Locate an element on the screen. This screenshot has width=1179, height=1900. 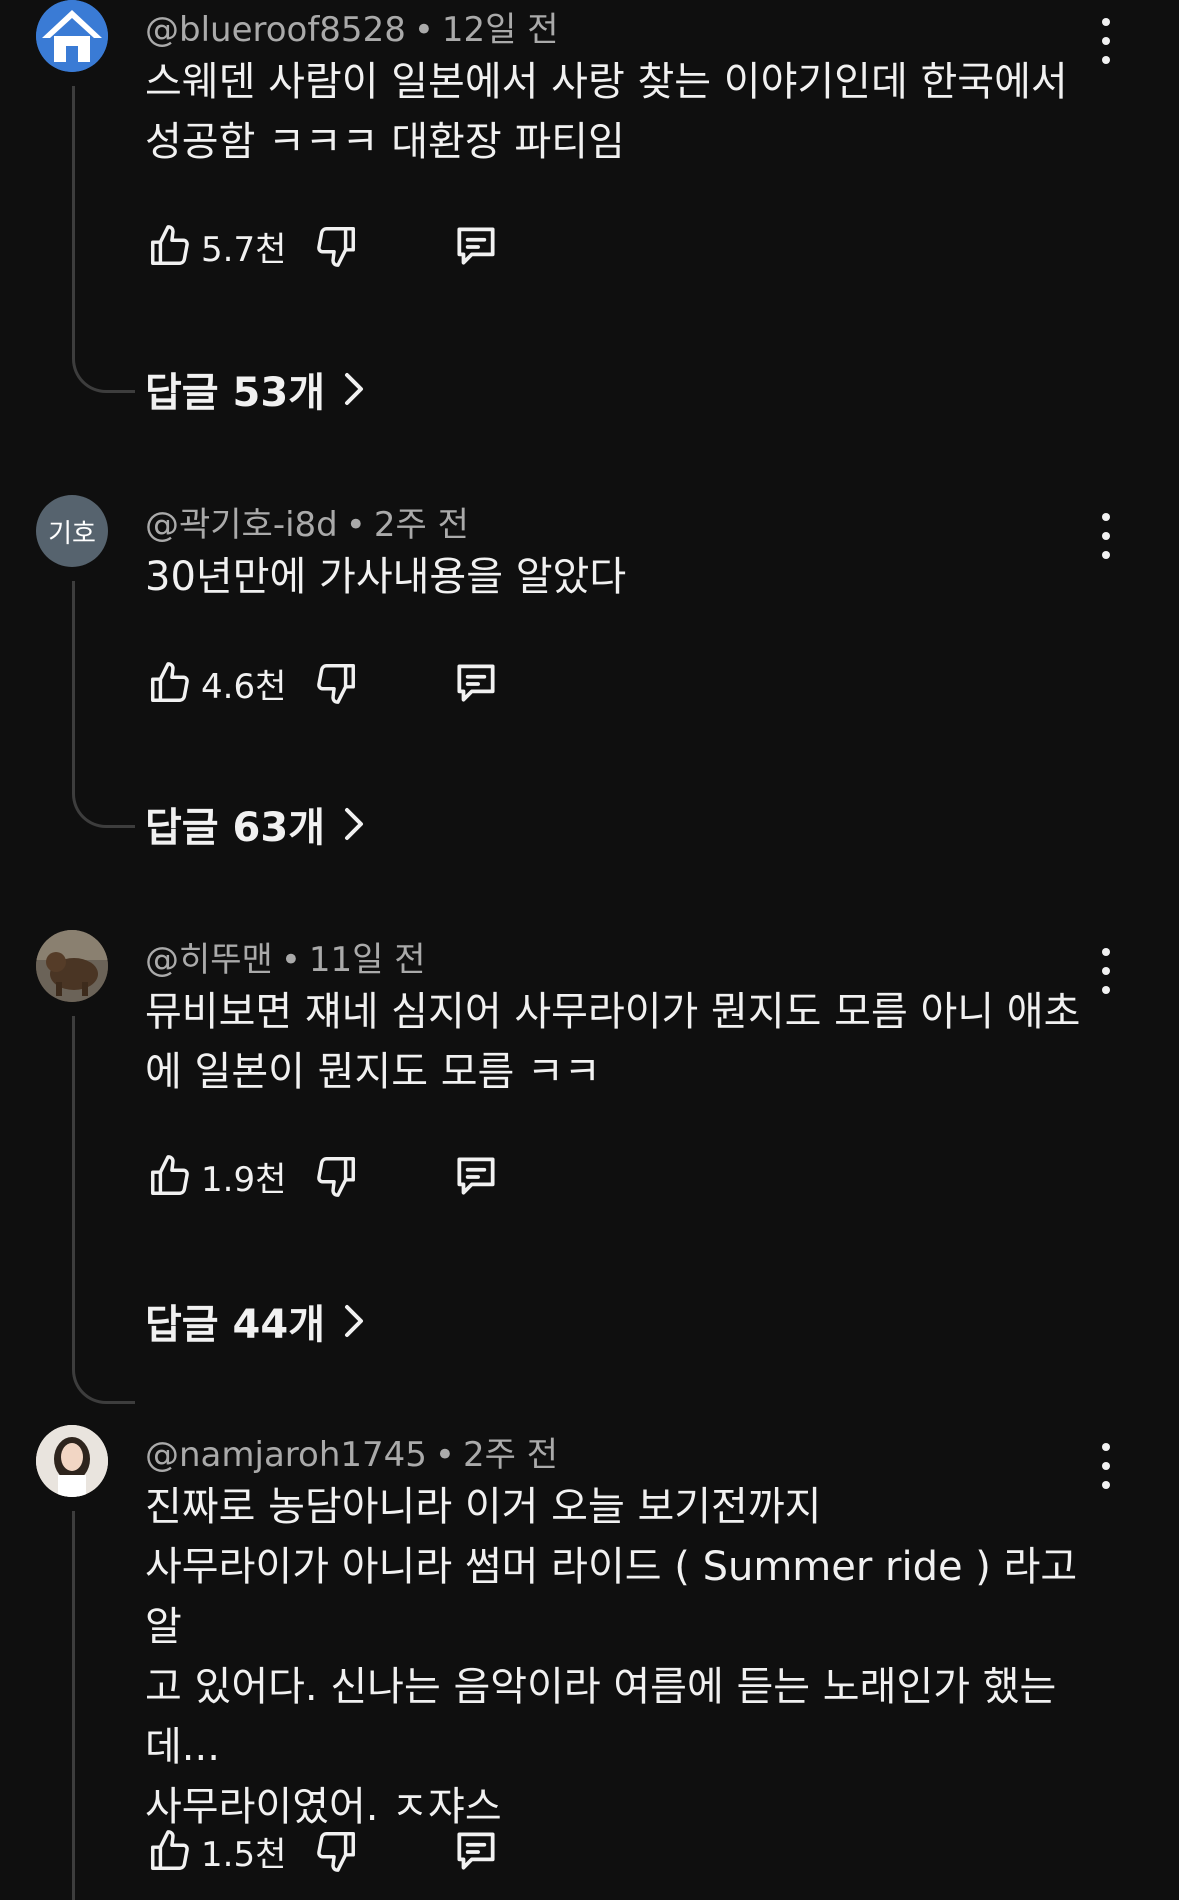
view-replies-button: 답글 53개 is located at coordinates (256, 389).